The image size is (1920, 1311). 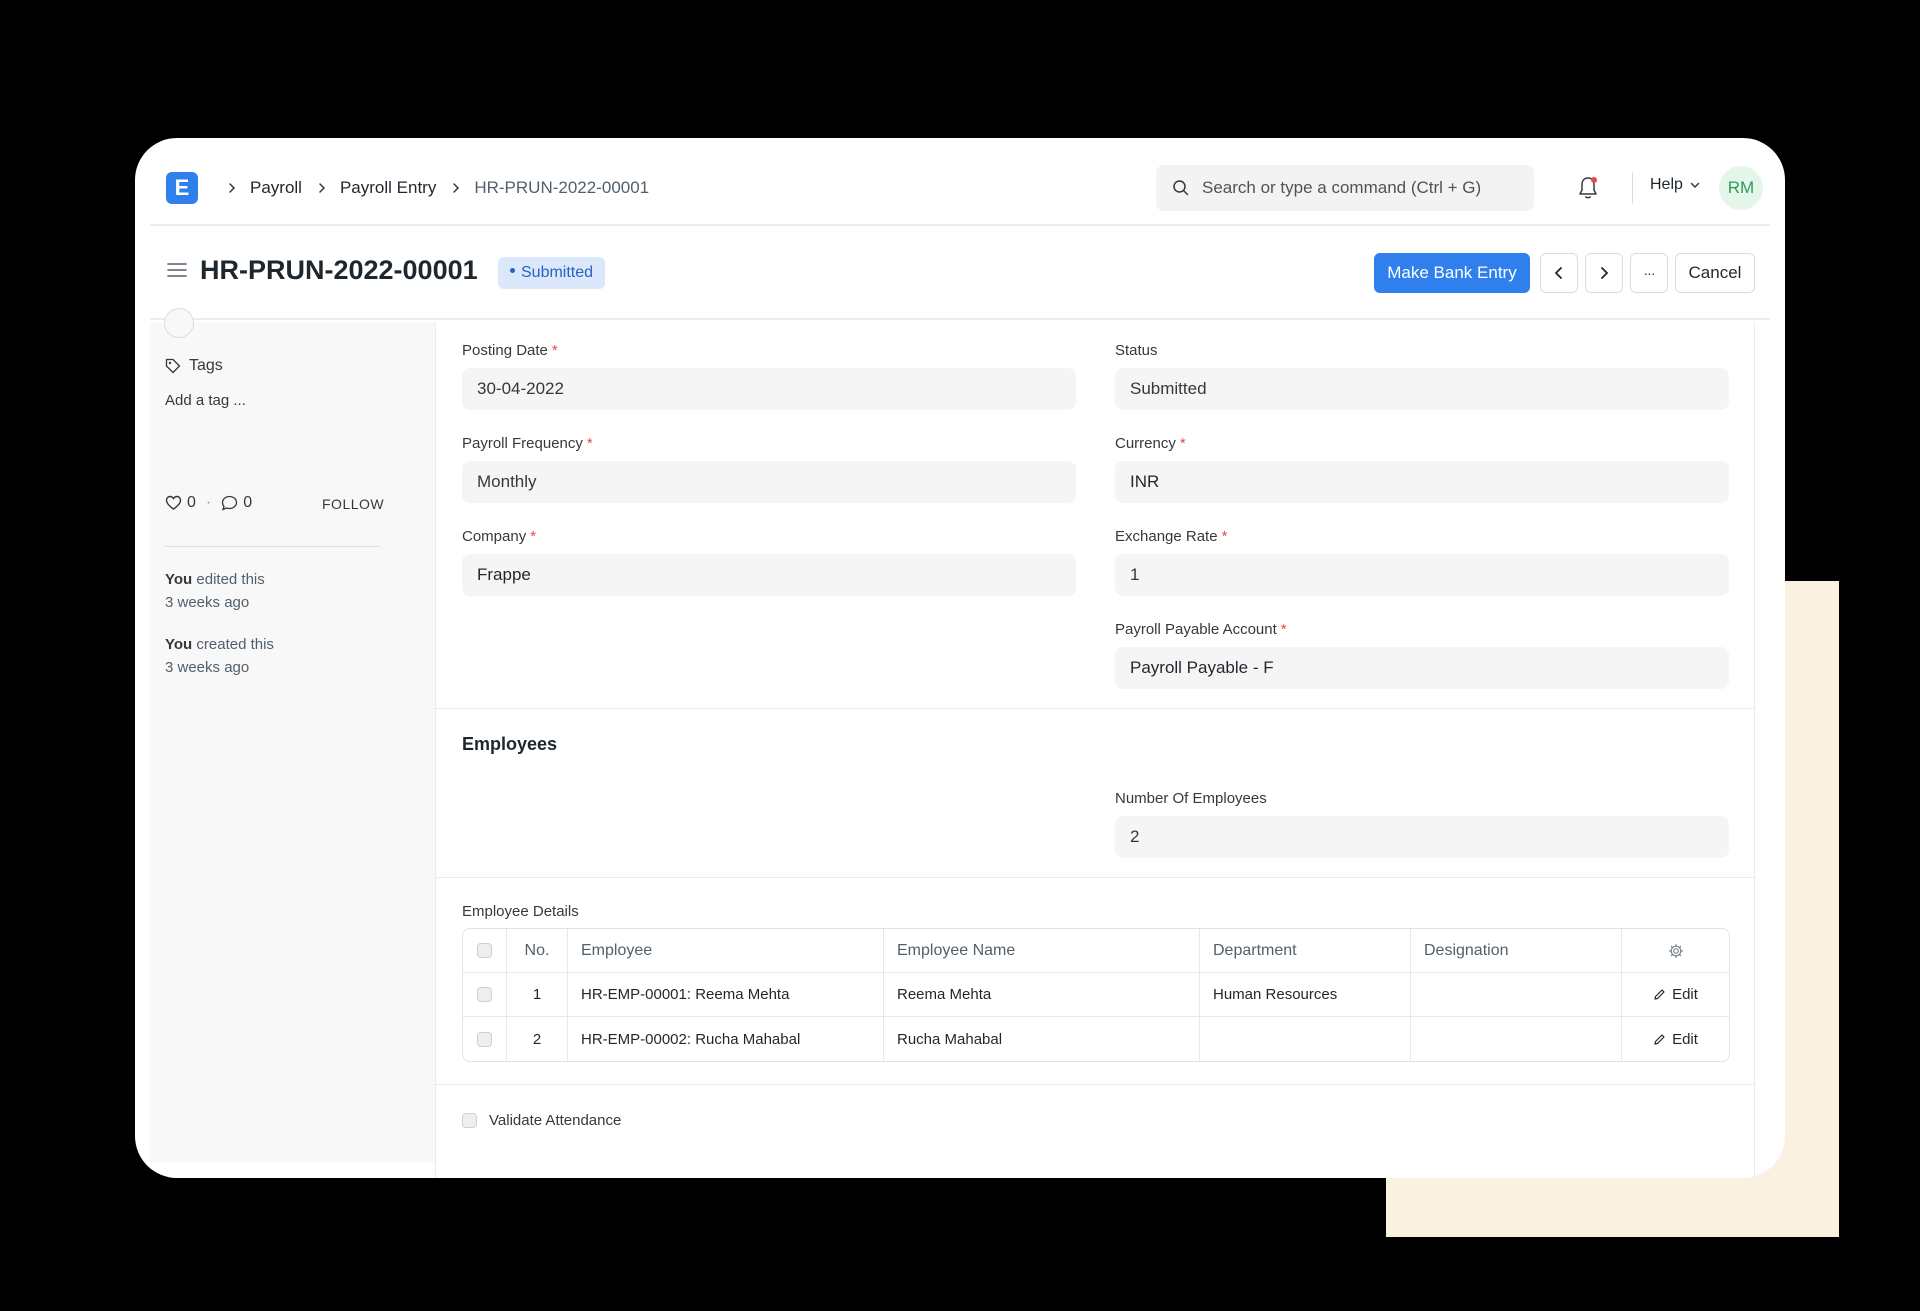 What do you see at coordinates (510, 350) in the screenshot?
I see `posting-date-label: Posting Date *` at bounding box center [510, 350].